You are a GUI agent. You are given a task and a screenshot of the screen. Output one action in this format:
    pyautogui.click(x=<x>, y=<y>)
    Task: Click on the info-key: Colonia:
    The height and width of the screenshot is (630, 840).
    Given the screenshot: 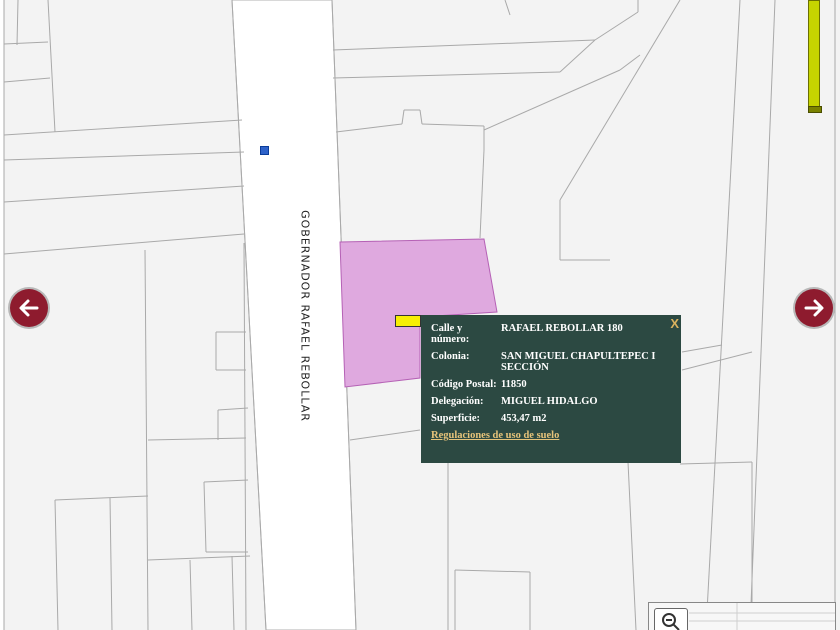 What is the action you would take?
    pyautogui.click(x=450, y=356)
    